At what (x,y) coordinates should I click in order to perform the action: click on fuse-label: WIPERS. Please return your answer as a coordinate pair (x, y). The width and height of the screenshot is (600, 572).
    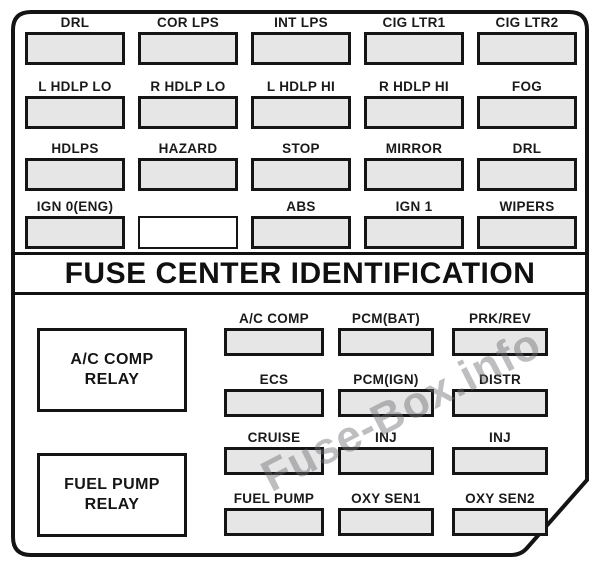
    Looking at the image, I should click on (527, 206).